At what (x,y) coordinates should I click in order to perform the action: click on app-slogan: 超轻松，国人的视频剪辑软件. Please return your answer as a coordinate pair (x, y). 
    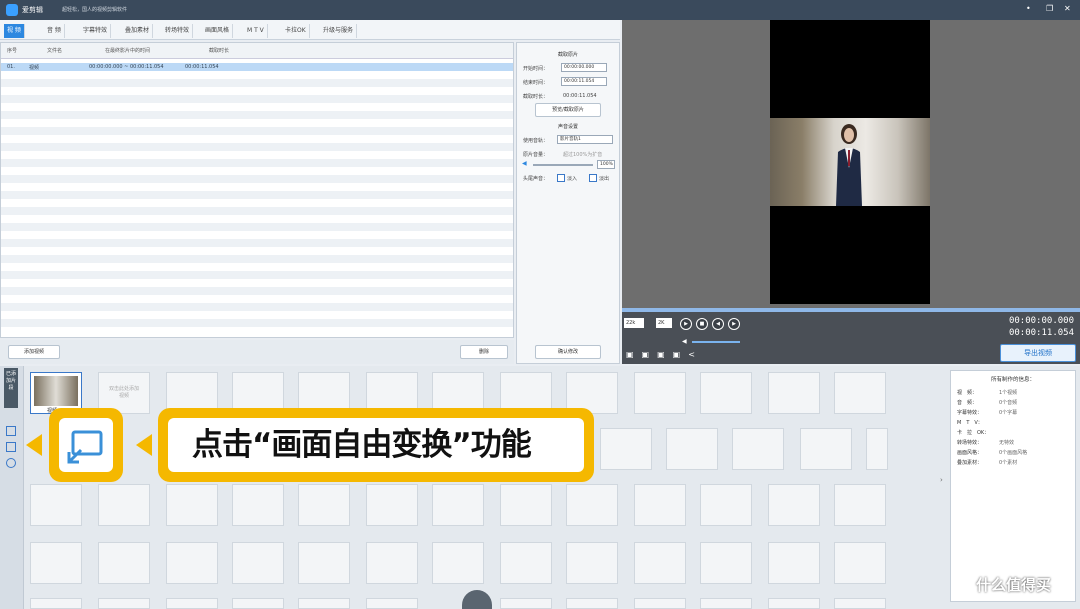
    Looking at the image, I should click on (95, 10).